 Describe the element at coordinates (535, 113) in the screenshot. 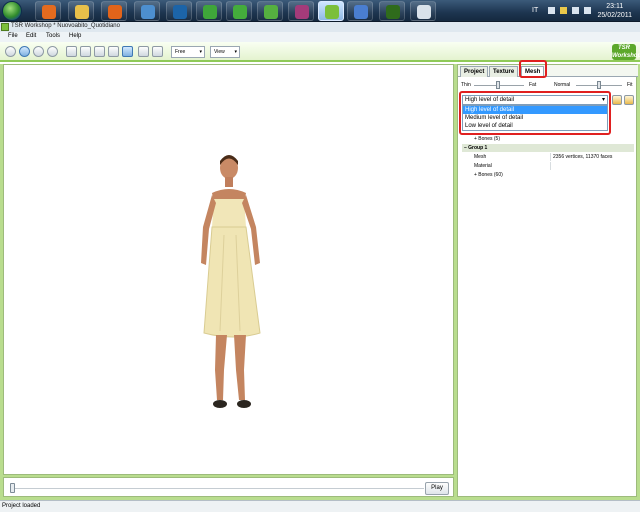

I see `lod-highlight` at that location.